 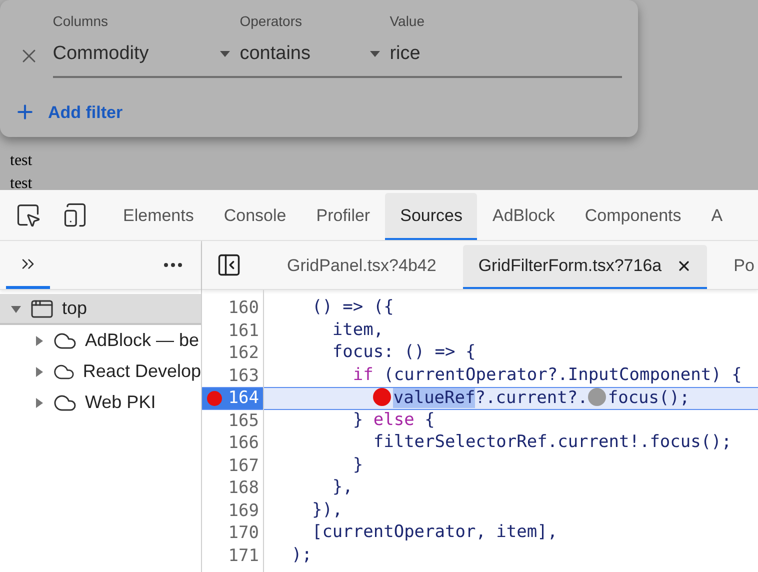 I want to click on line-number: 166, so click(x=232, y=443).